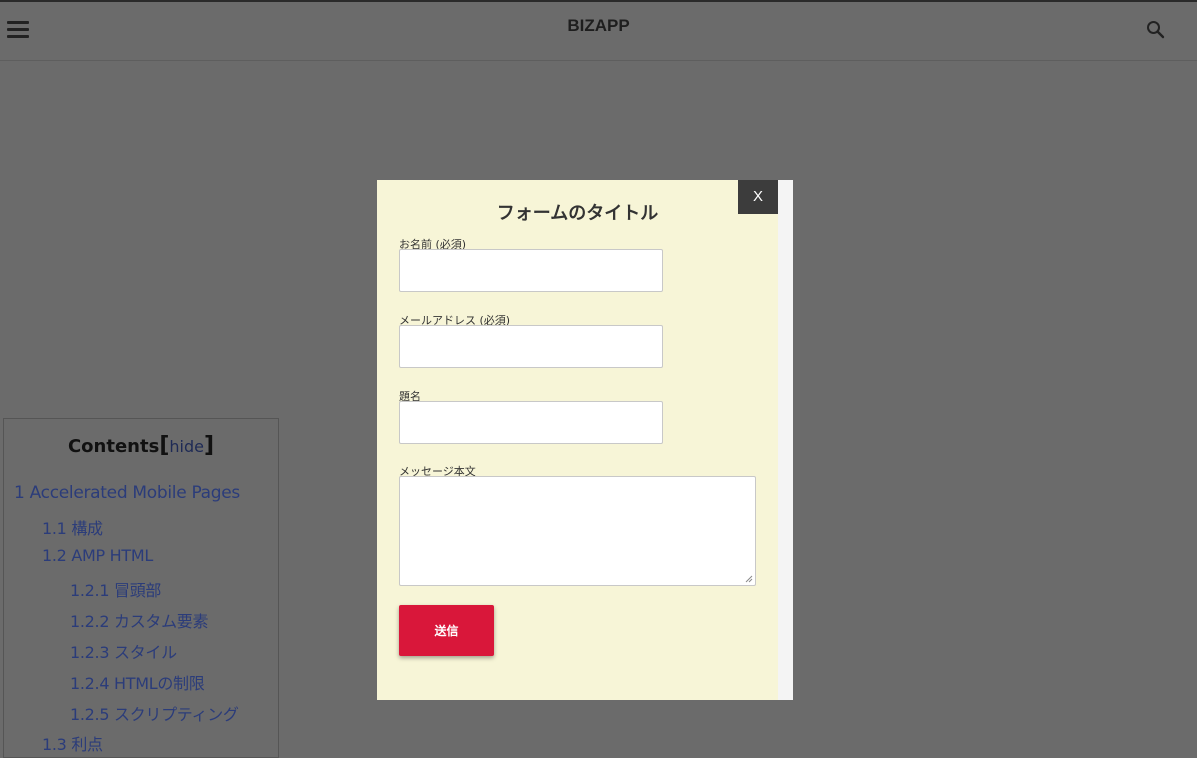  What do you see at coordinates (577, 531) in the screenshot?
I see `message-textarea` at bounding box center [577, 531].